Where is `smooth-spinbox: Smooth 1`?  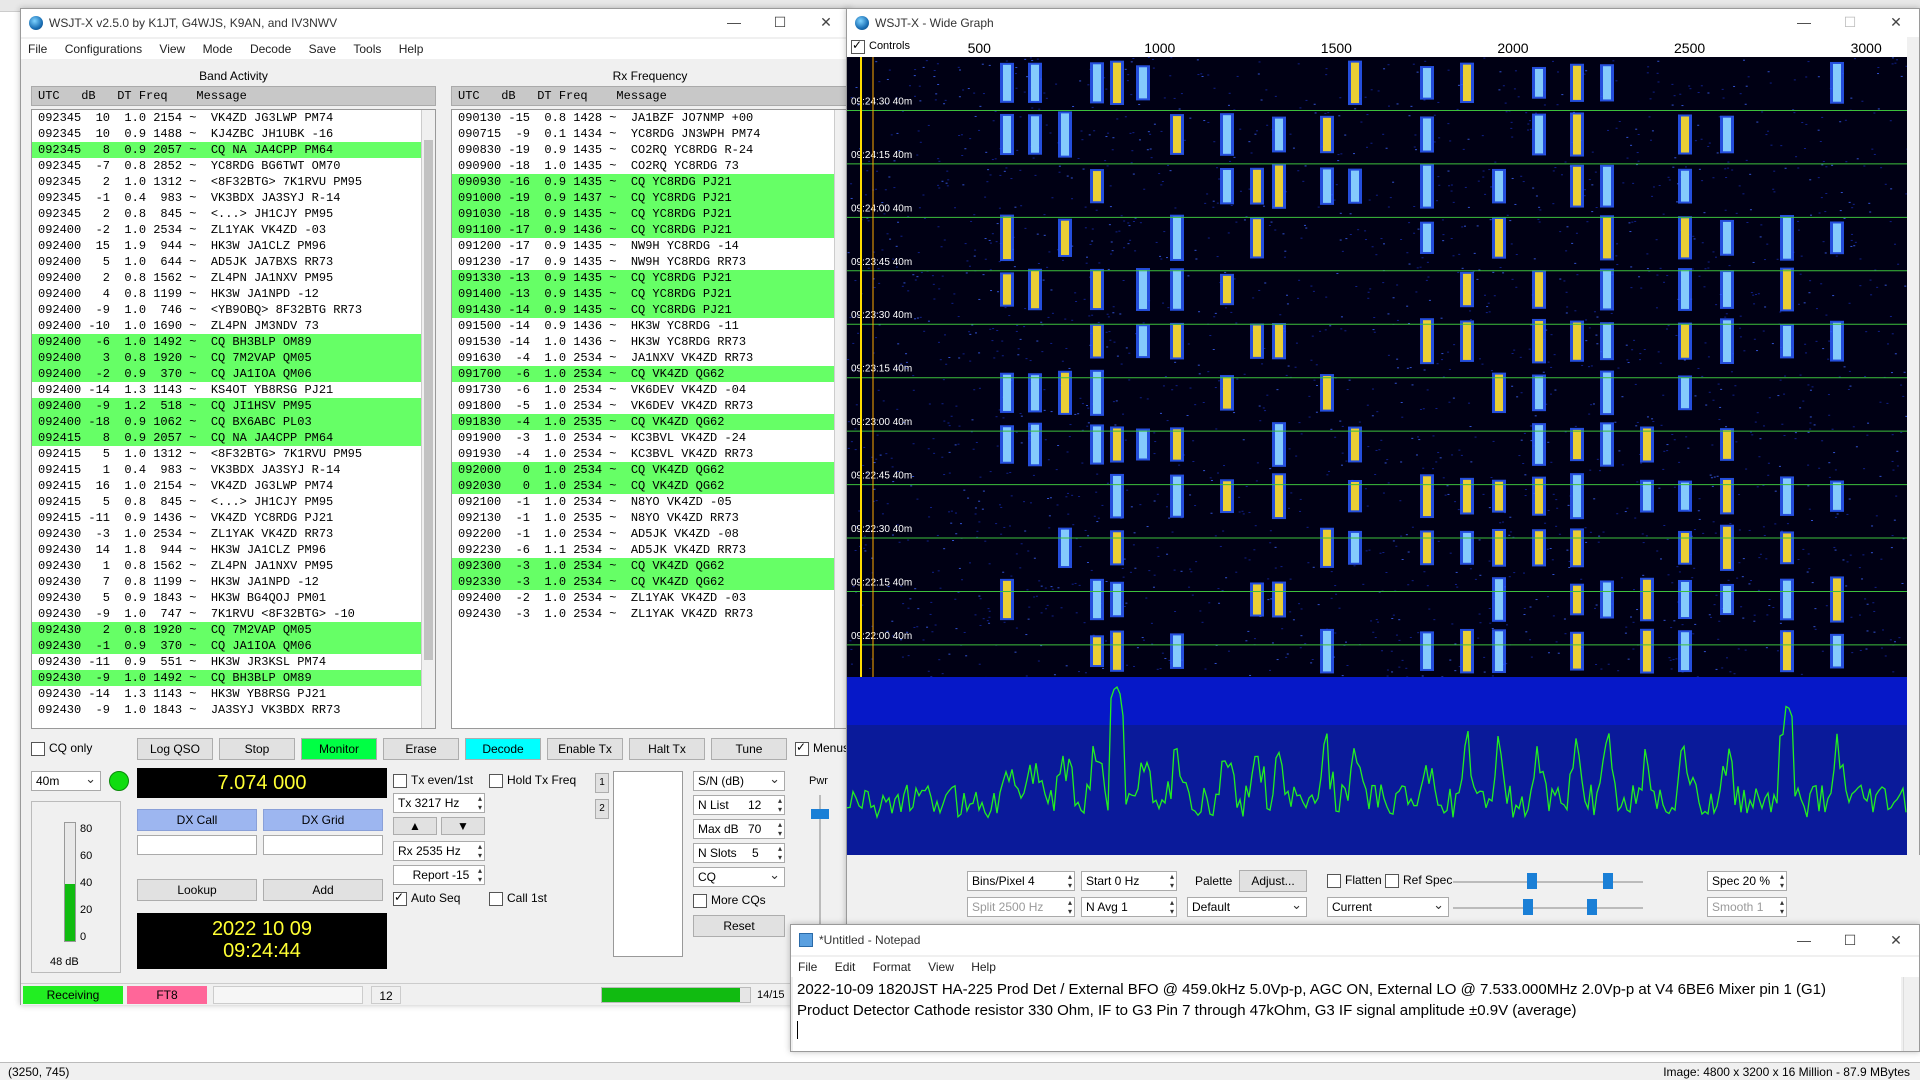
smooth-spinbox: Smooth 1 is located at coordinates (1747, 907).